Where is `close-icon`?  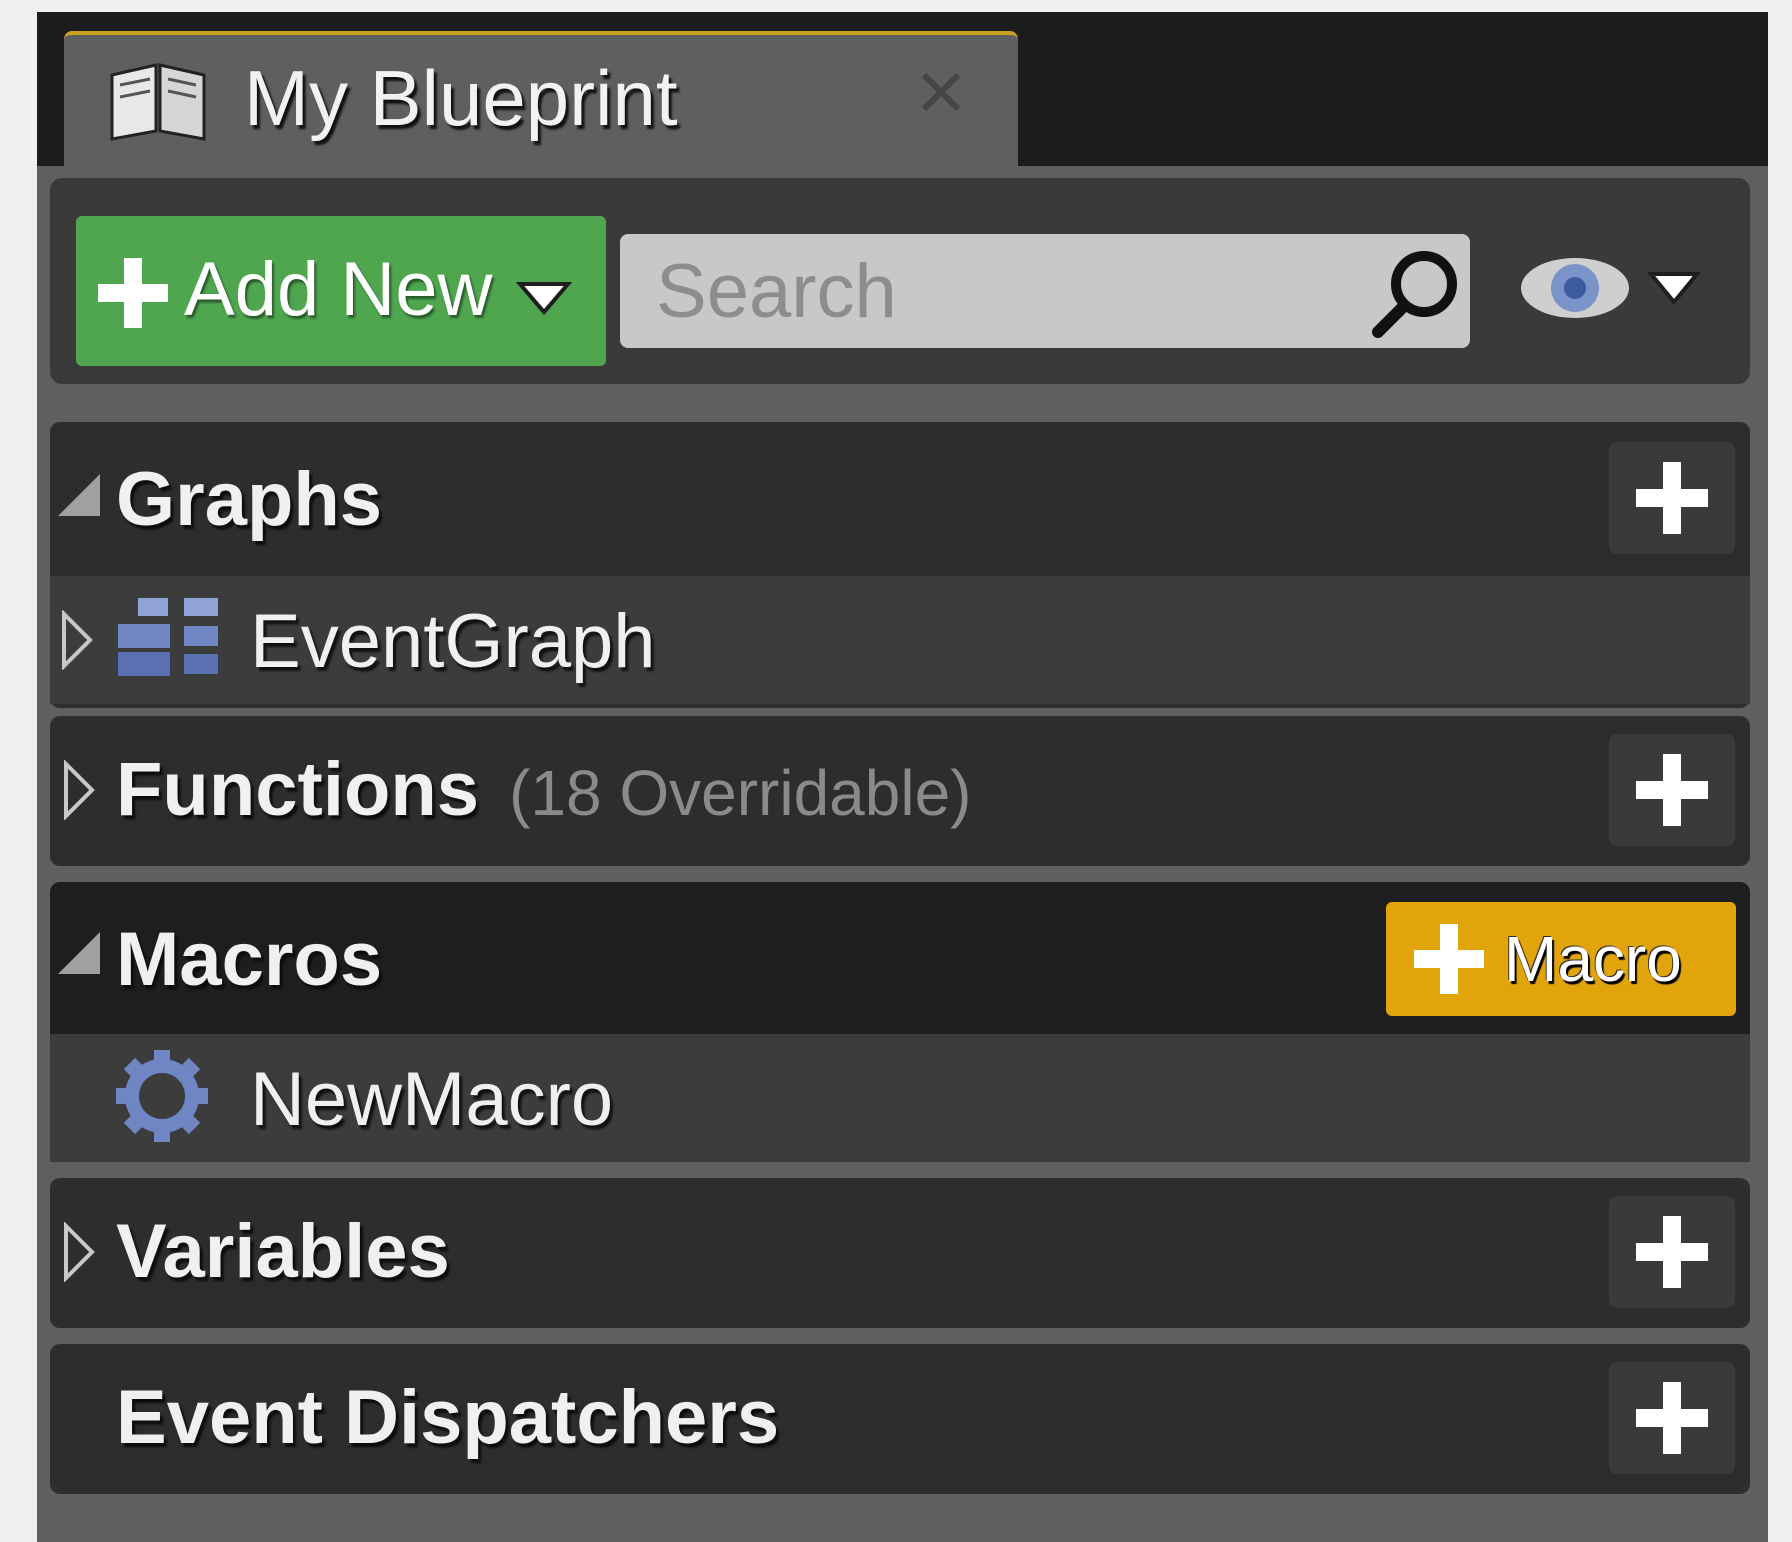
close-icon is located at coordinates (941, 92).